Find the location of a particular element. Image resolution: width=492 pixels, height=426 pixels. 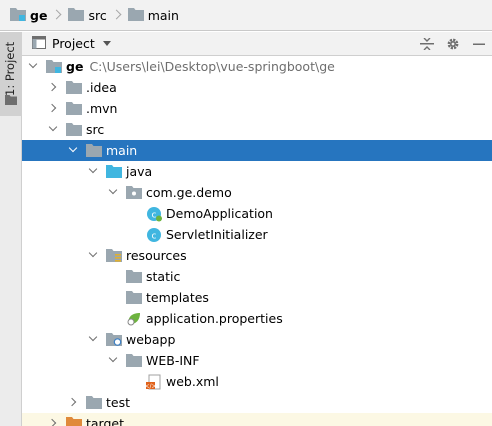

tree-row: webapp is located at coordinates (257, 339).